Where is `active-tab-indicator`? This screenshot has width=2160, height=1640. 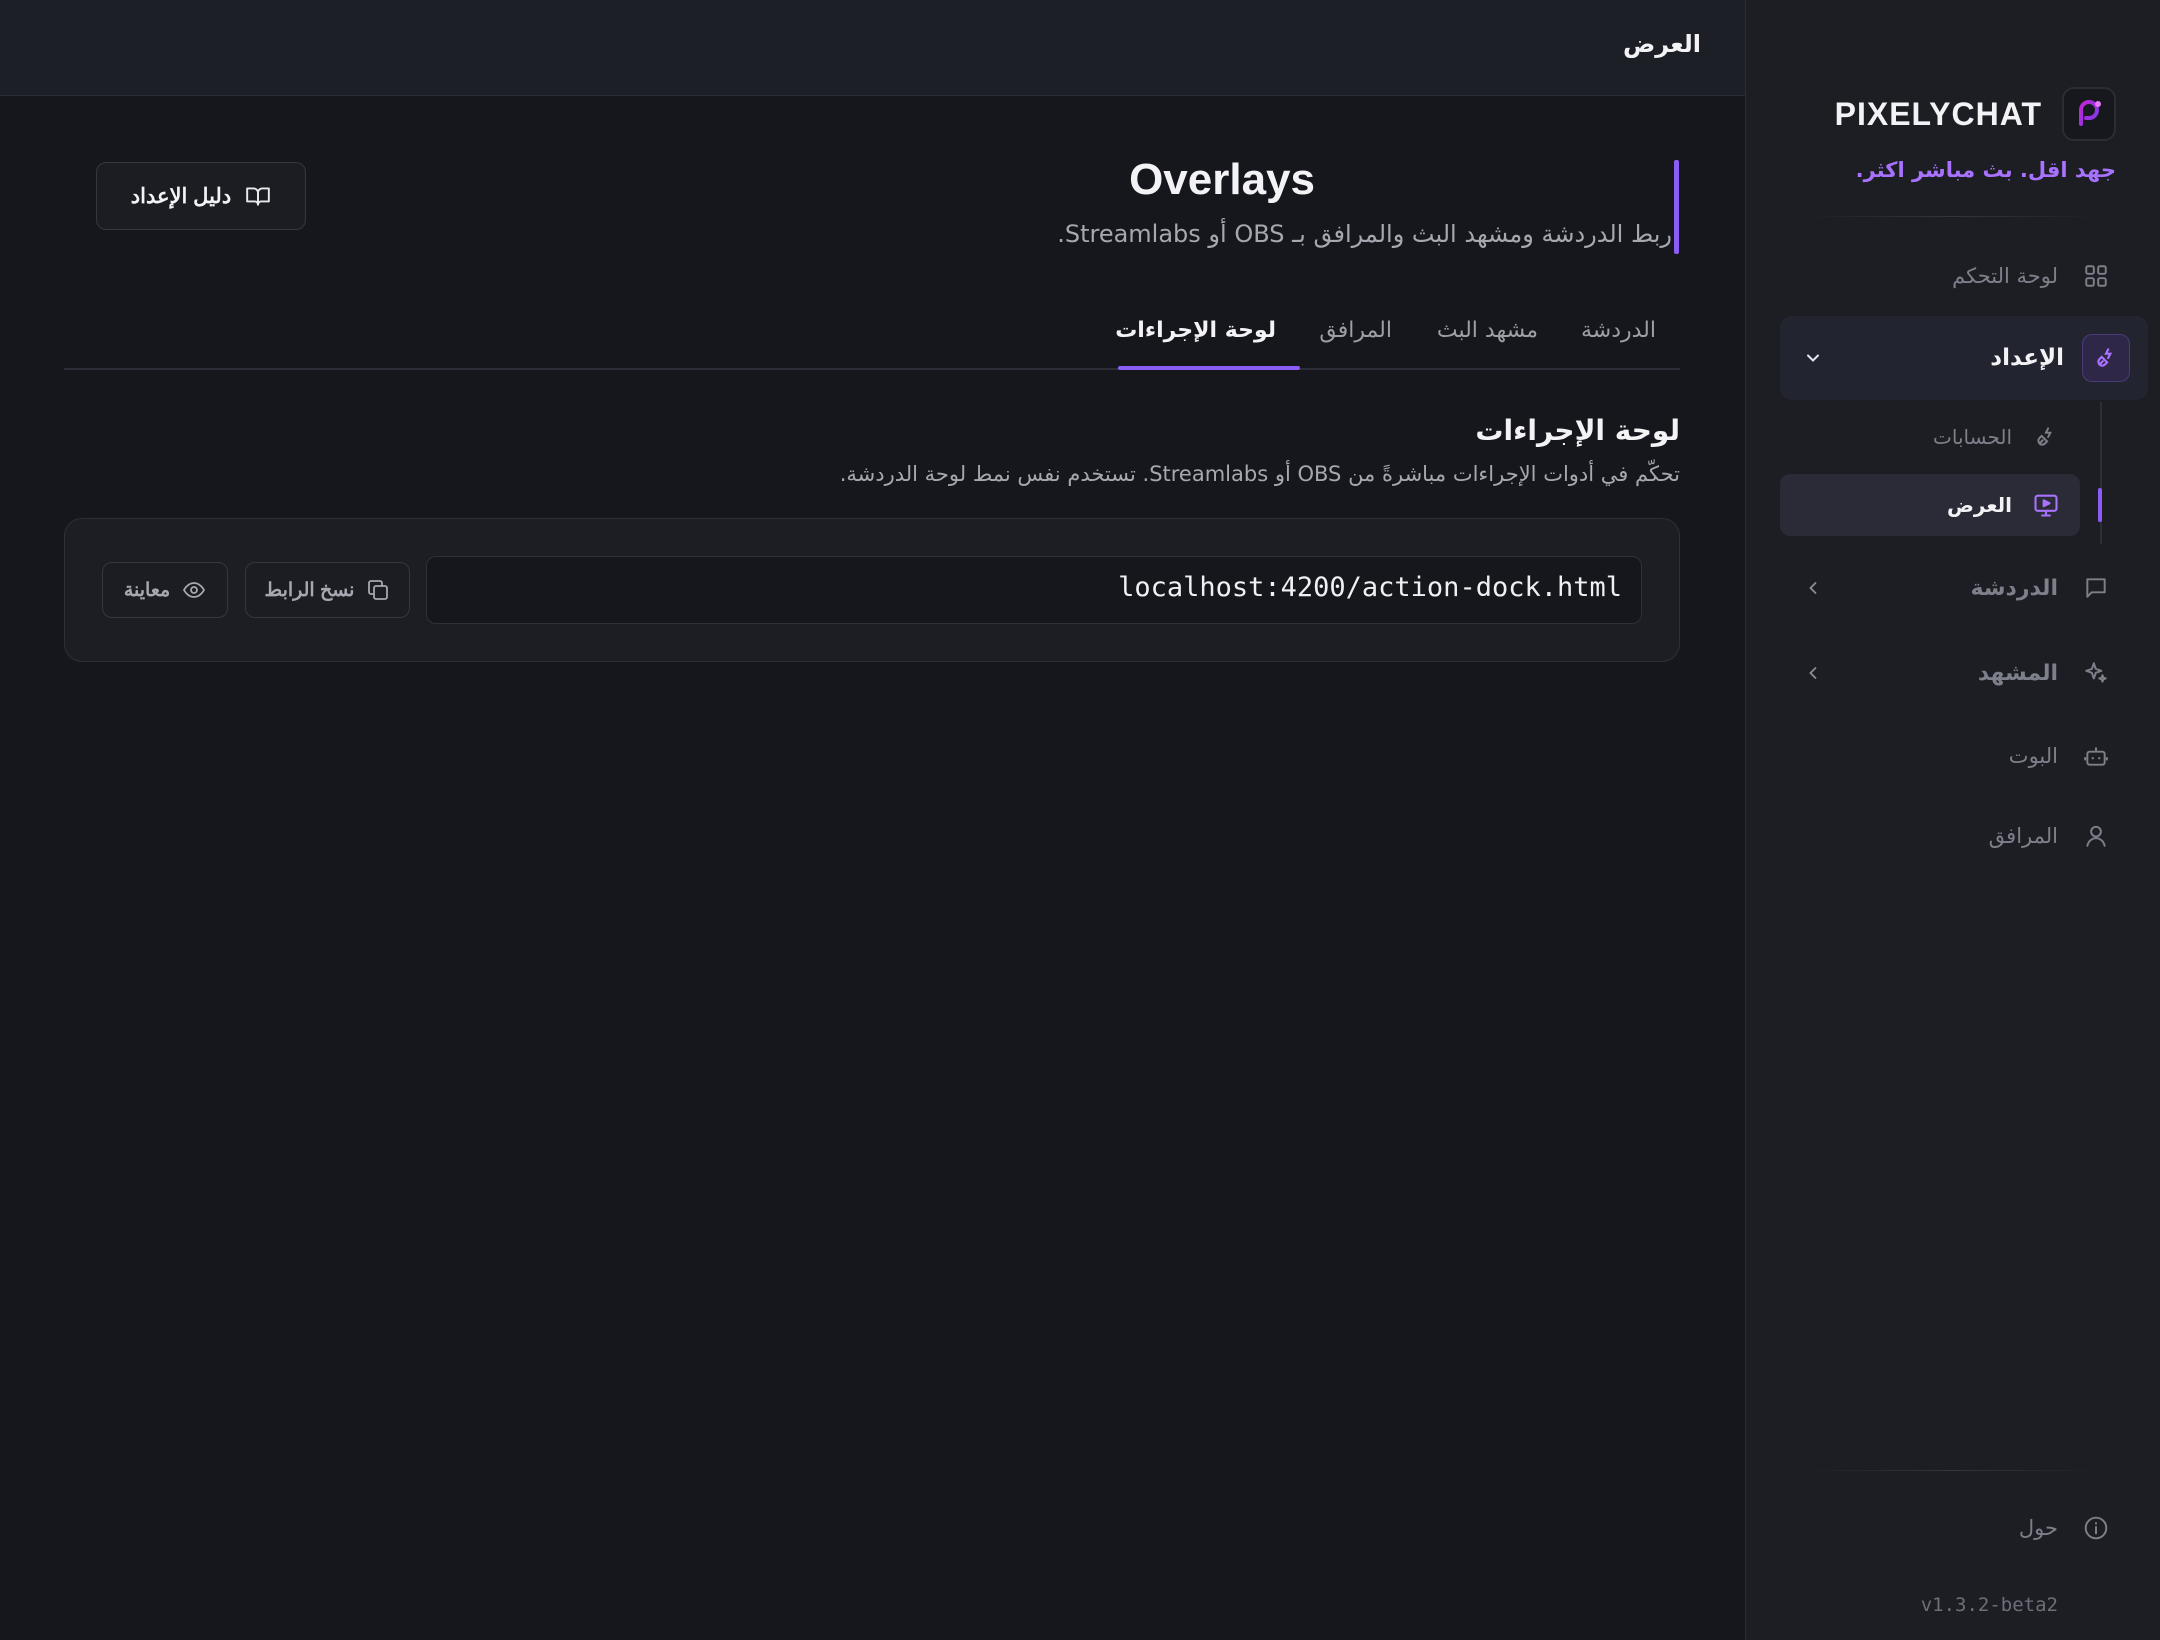 active-tab-indicator is located at coordinates (1209, 368).